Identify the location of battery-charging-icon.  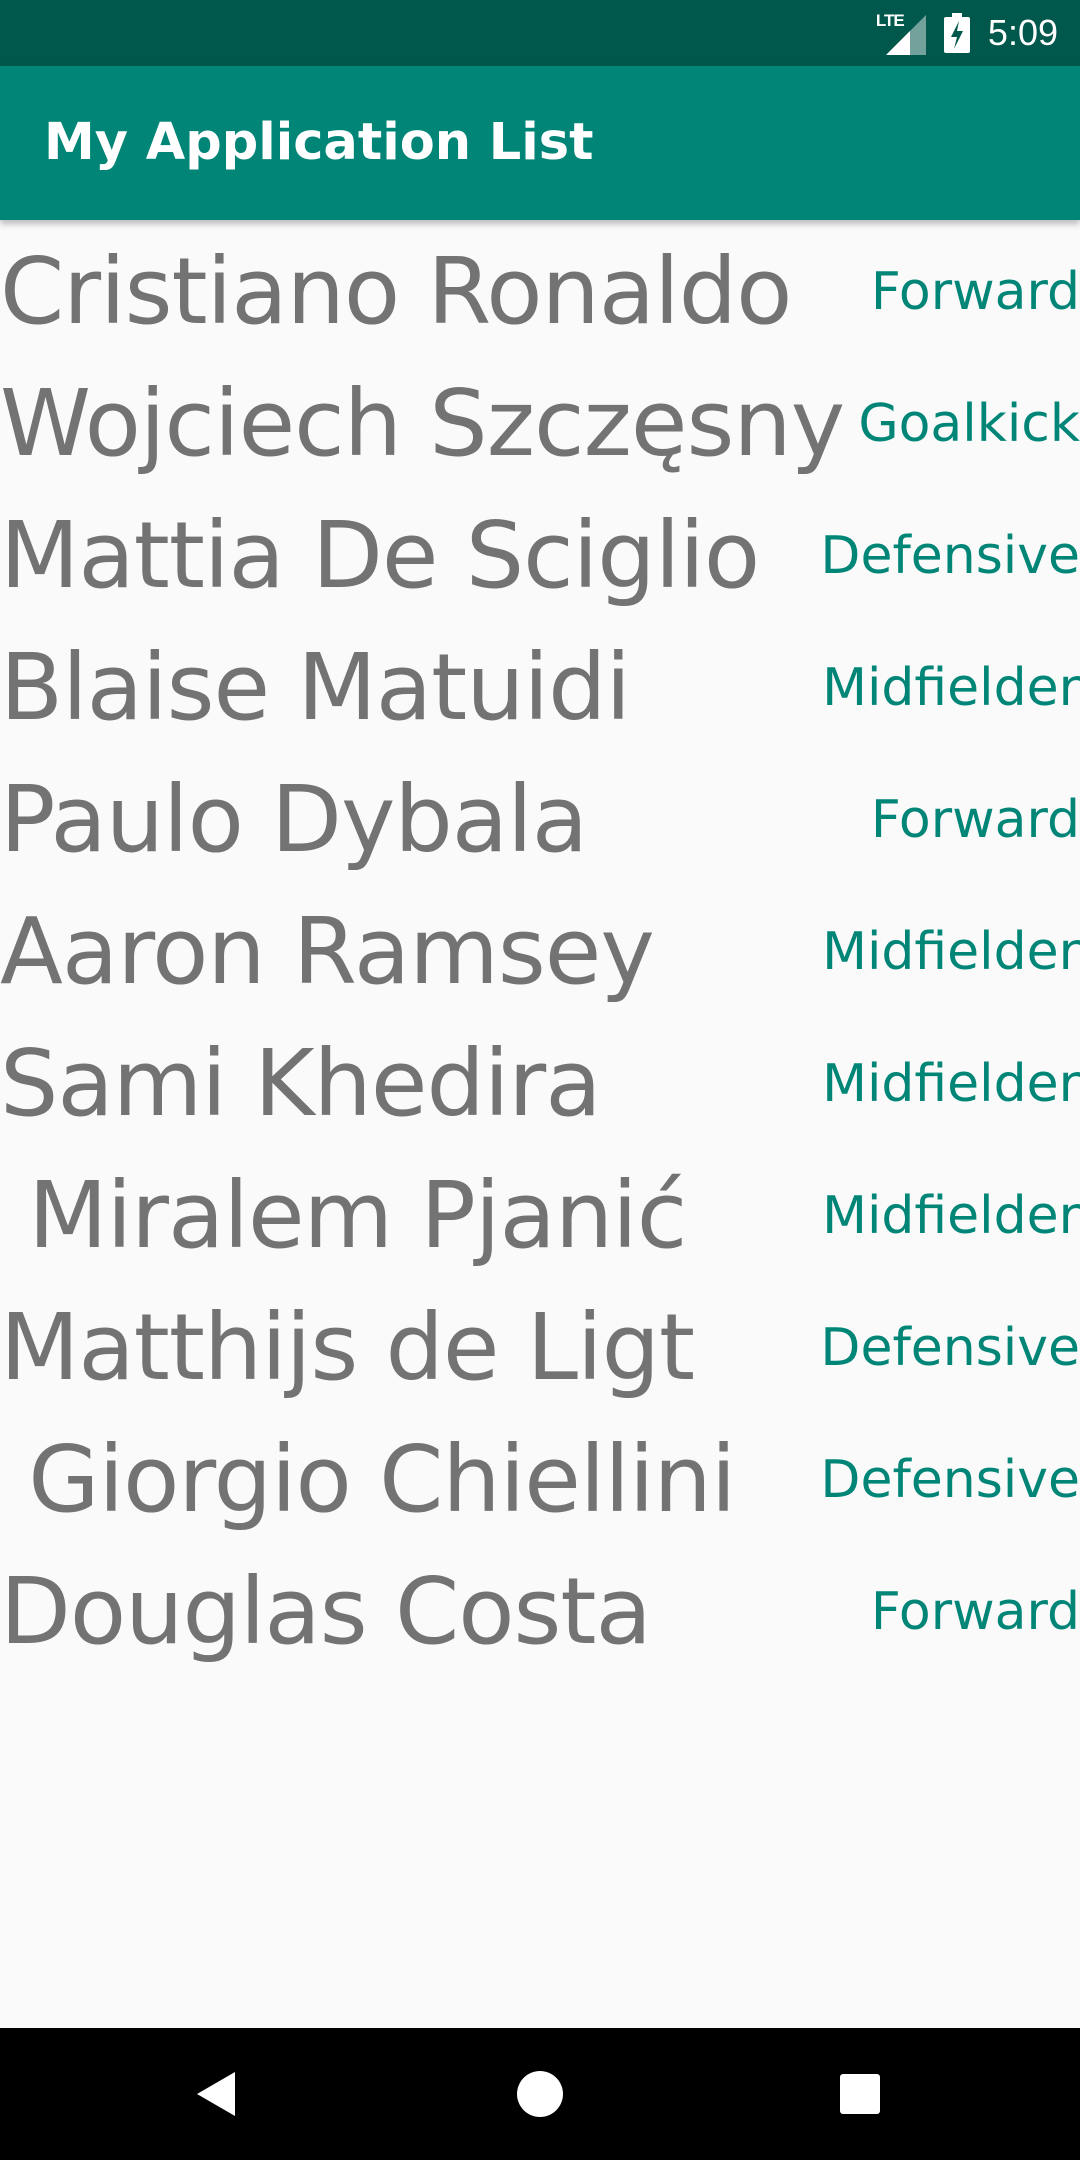
(956, 33).